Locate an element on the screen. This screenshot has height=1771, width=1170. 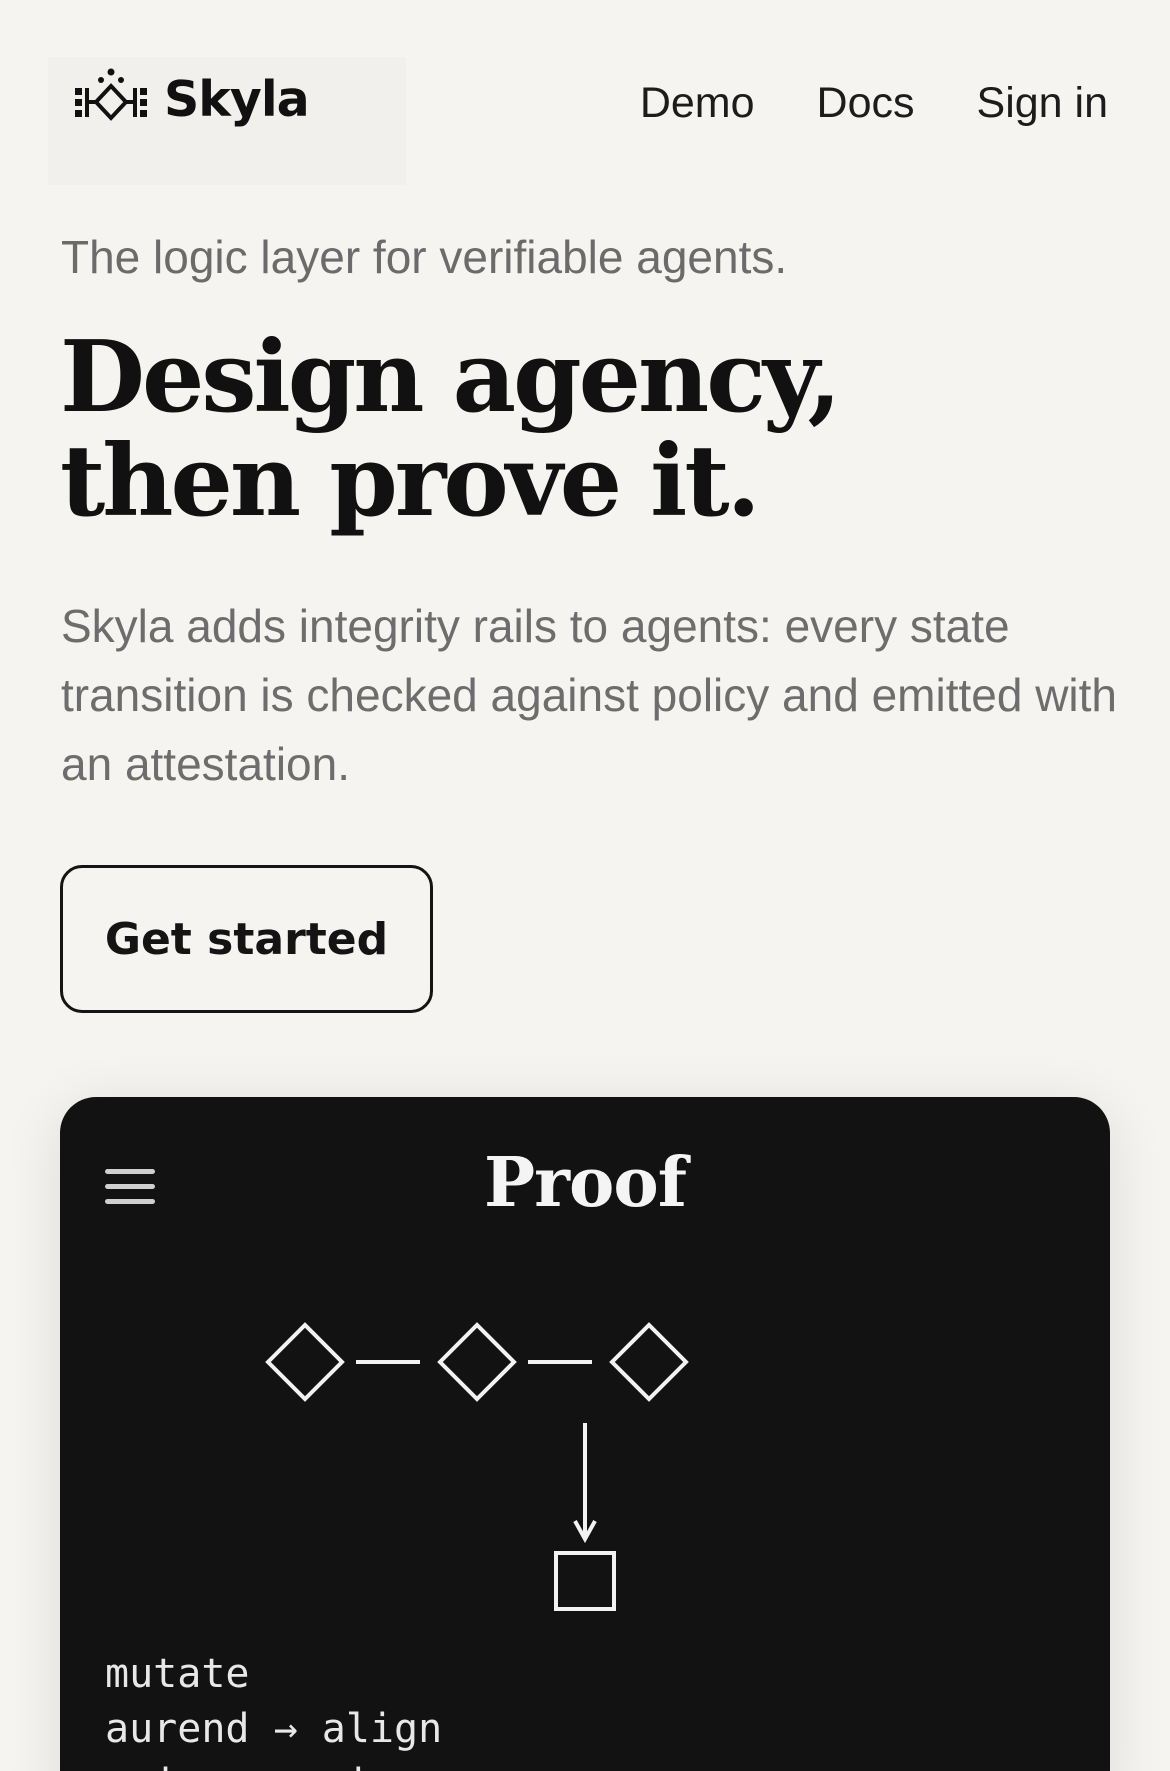
proof-code-block: mutate aurend → align axiom → arise is located at coordinates (273, 1709).